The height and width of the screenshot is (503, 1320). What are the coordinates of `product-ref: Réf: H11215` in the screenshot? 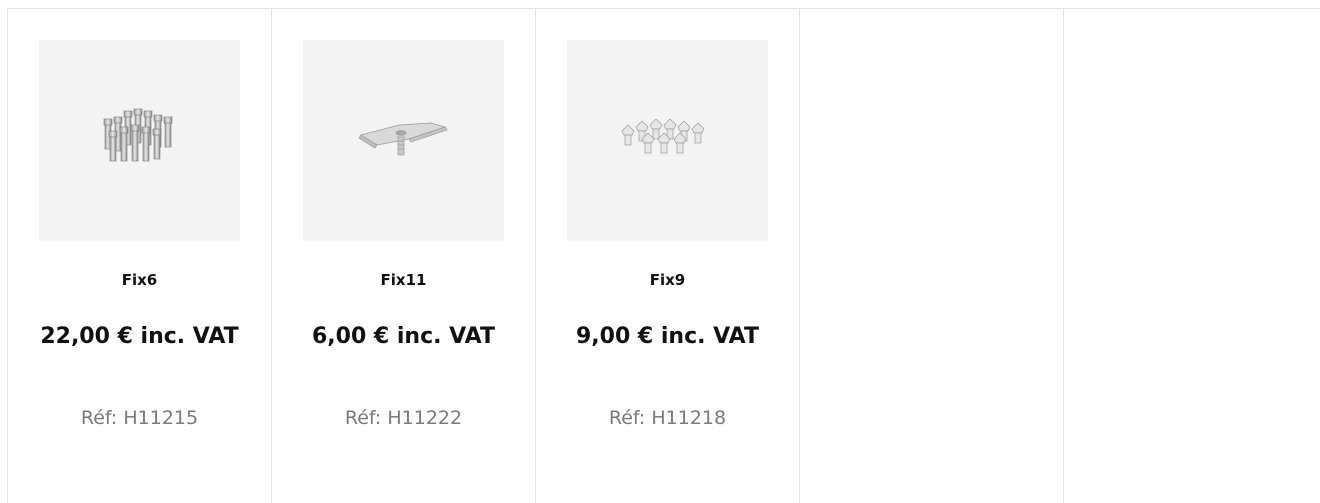 It's located at (139, 418).